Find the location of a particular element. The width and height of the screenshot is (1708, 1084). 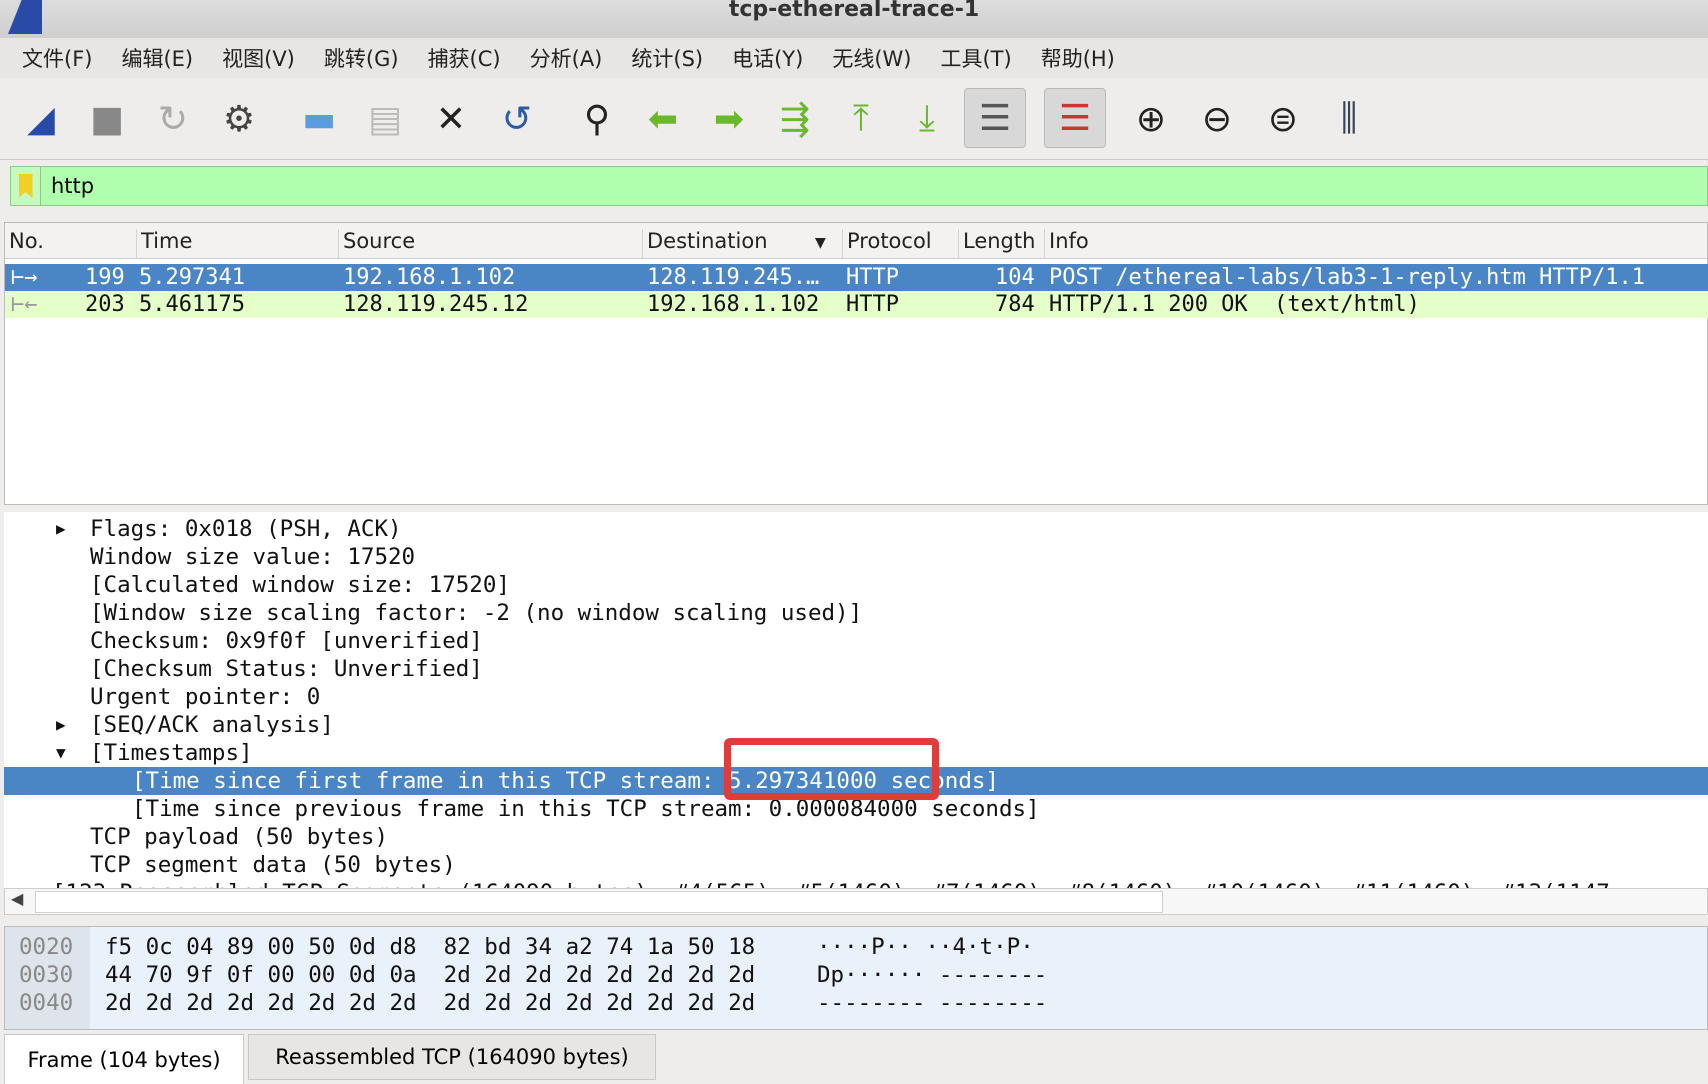

menu-view: 视图(V) is located at coordinates (258, 58).